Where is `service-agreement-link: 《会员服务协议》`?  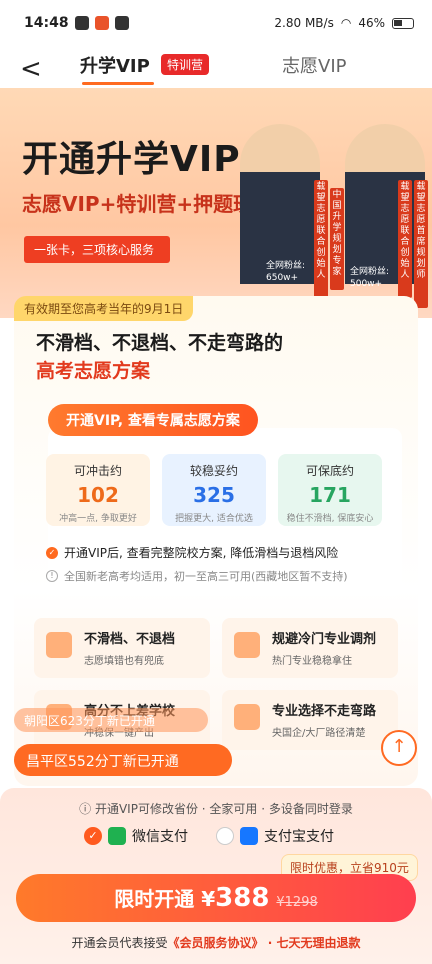 service-agreement-link: 《会员服务协议》 is located at coordinates (216, 943).